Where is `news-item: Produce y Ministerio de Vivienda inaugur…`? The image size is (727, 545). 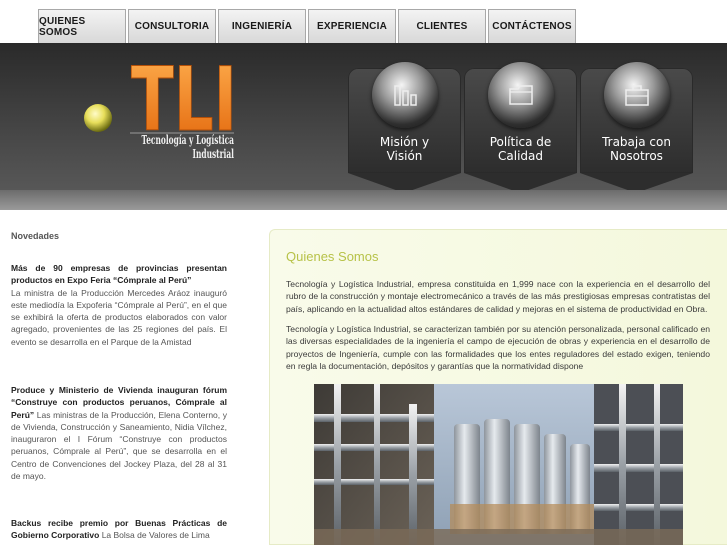
news-item: Produce y Ministerio de Vivienda inaugur… is located at coordinates (119, 433).